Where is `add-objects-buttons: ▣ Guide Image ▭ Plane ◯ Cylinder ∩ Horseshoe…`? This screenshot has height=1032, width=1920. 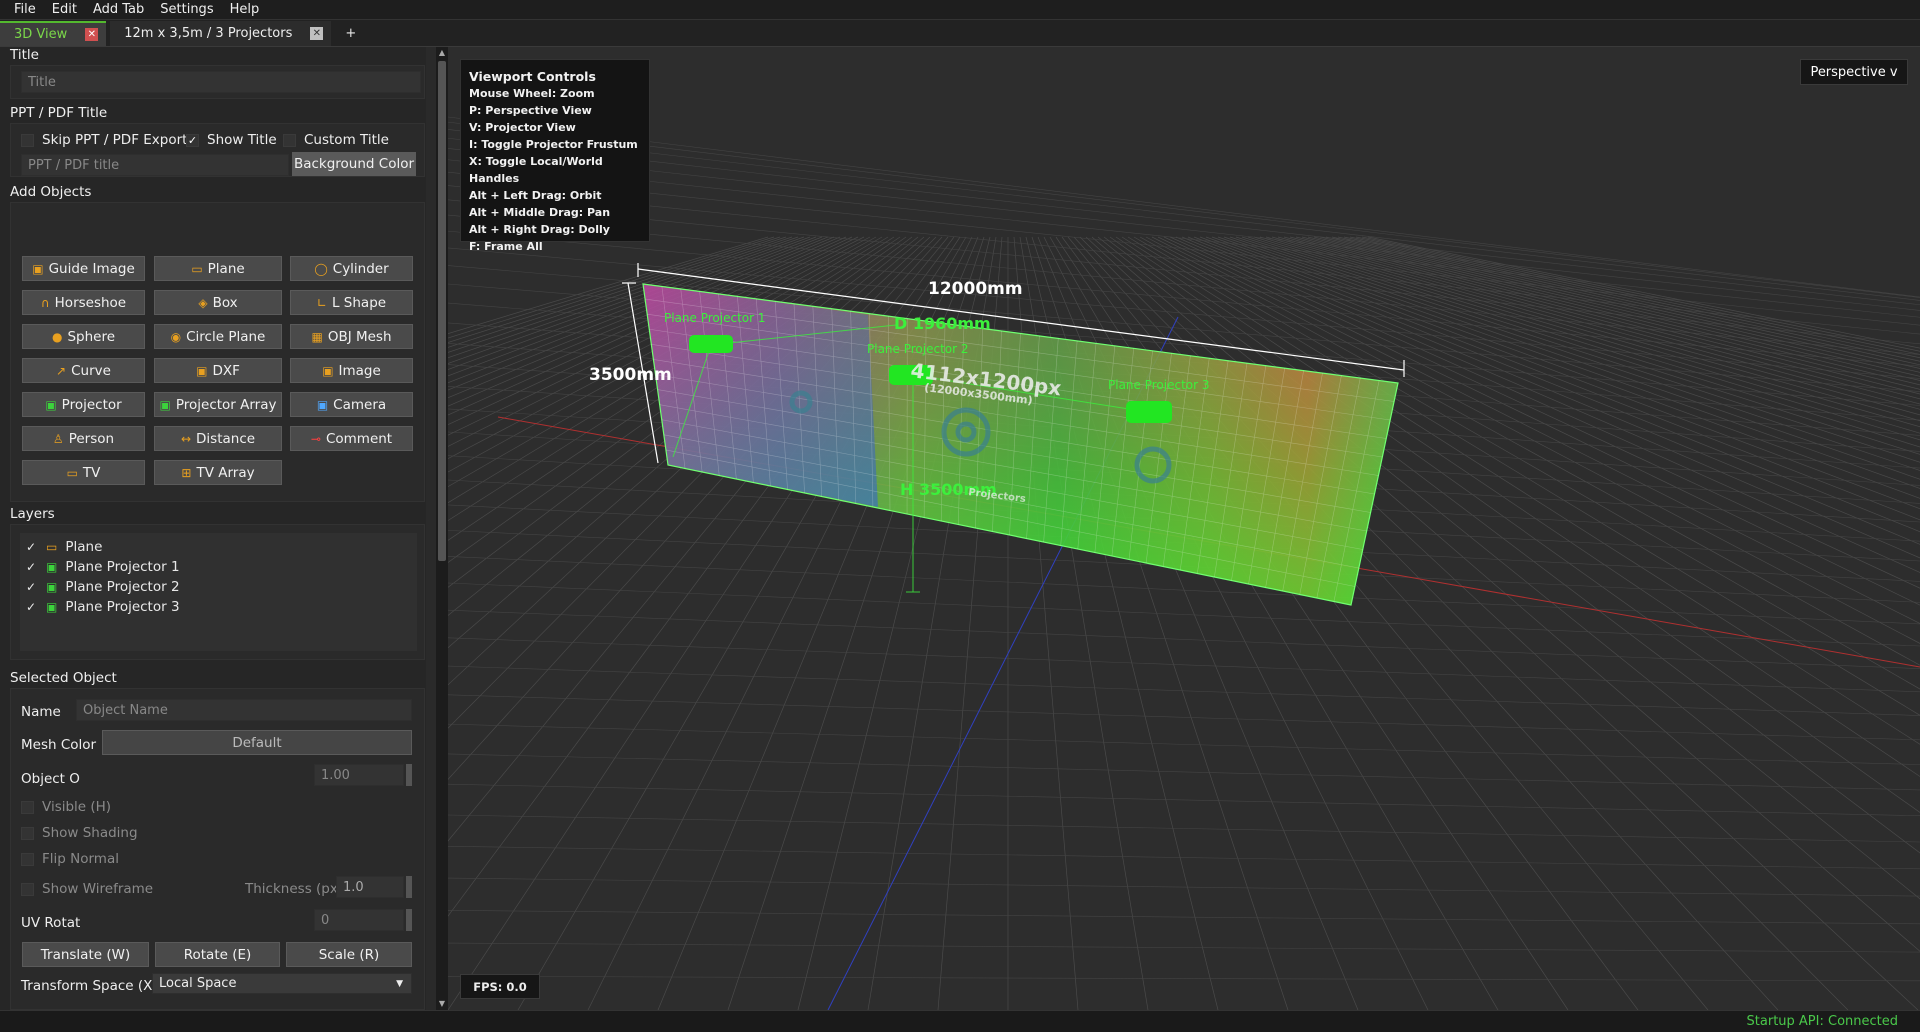 add-objects-buttons: ▣ Guide Image ▭ Plane ◯ Cylinder ∩ Horseshoe… is located at coordinates (213, 287).